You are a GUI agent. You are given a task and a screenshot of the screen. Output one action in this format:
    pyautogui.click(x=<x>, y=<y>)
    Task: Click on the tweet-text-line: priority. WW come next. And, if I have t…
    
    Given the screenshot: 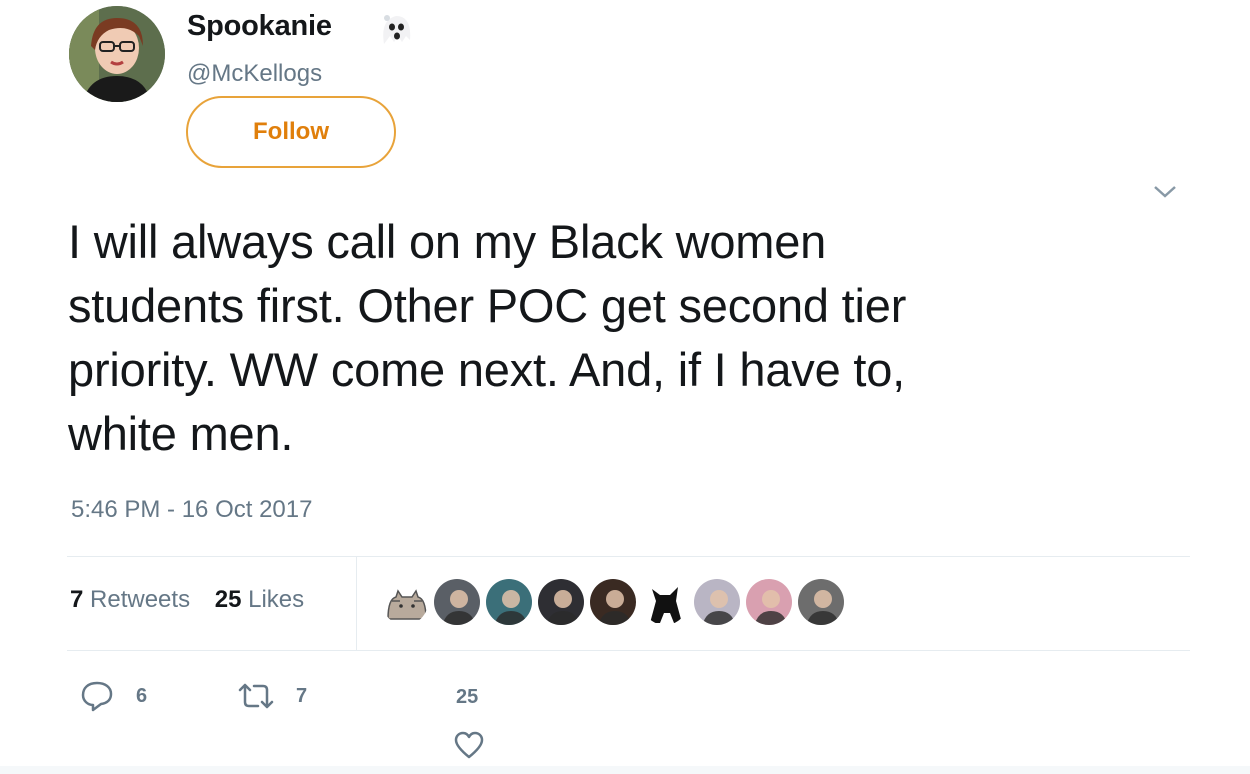 What is the action you would take?
    pyautogui.click(x=487, y=369)
    